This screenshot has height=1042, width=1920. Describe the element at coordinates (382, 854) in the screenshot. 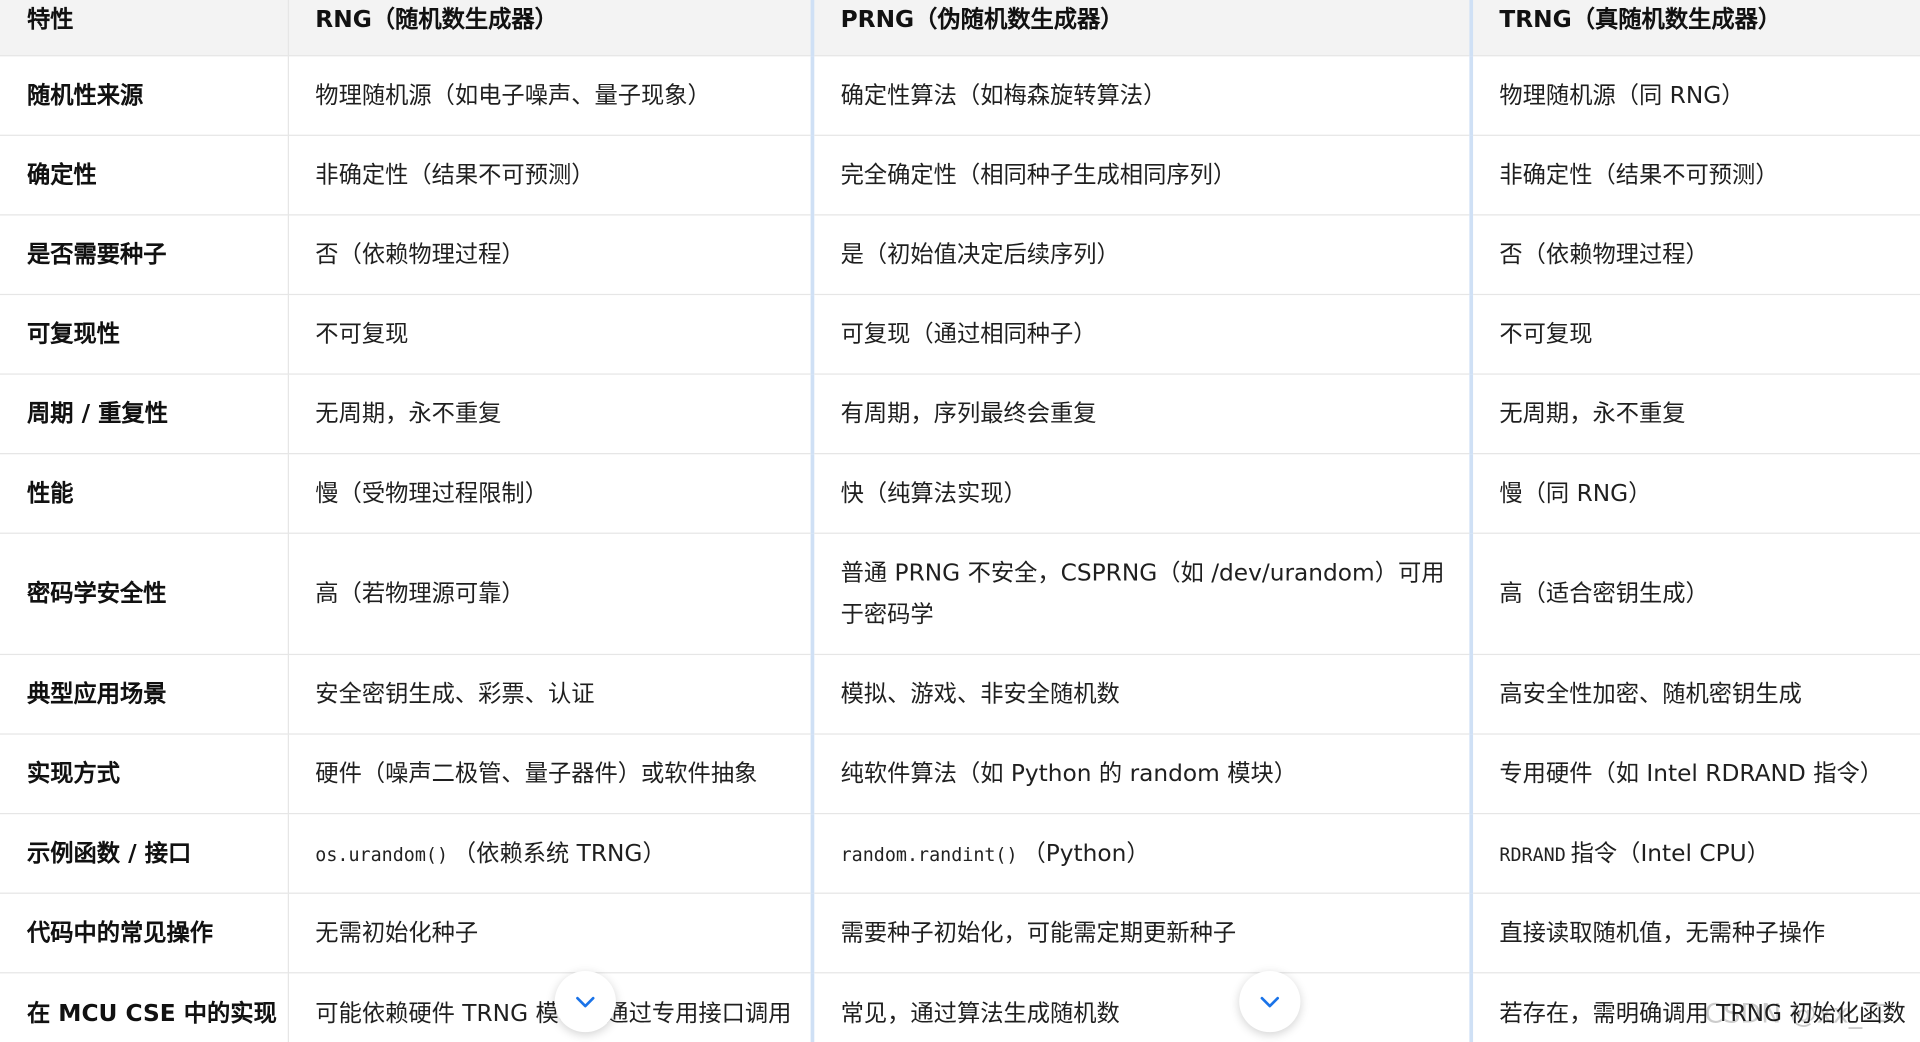

I see `rng-code: os.urandom()` at that location.